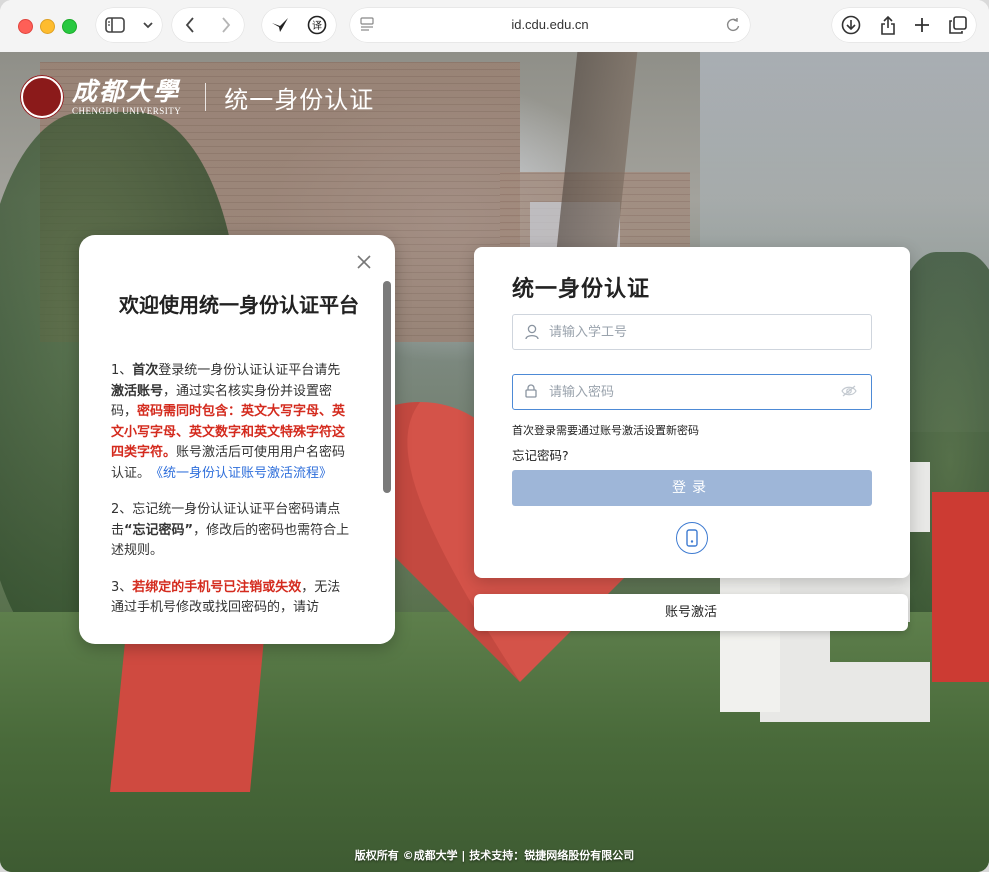 The width and height of the screenshot is (989, 872). I want to click on lock-icon, so click(531, 391).